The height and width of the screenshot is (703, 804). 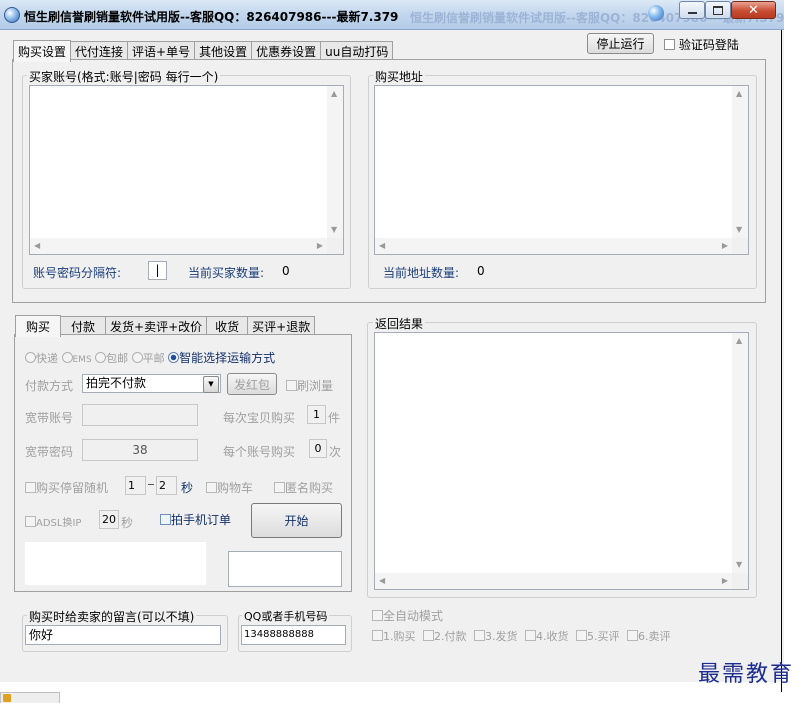 I want to click on captcha-login-checkbox: 验证码登陆, so click(x=701, y=44).